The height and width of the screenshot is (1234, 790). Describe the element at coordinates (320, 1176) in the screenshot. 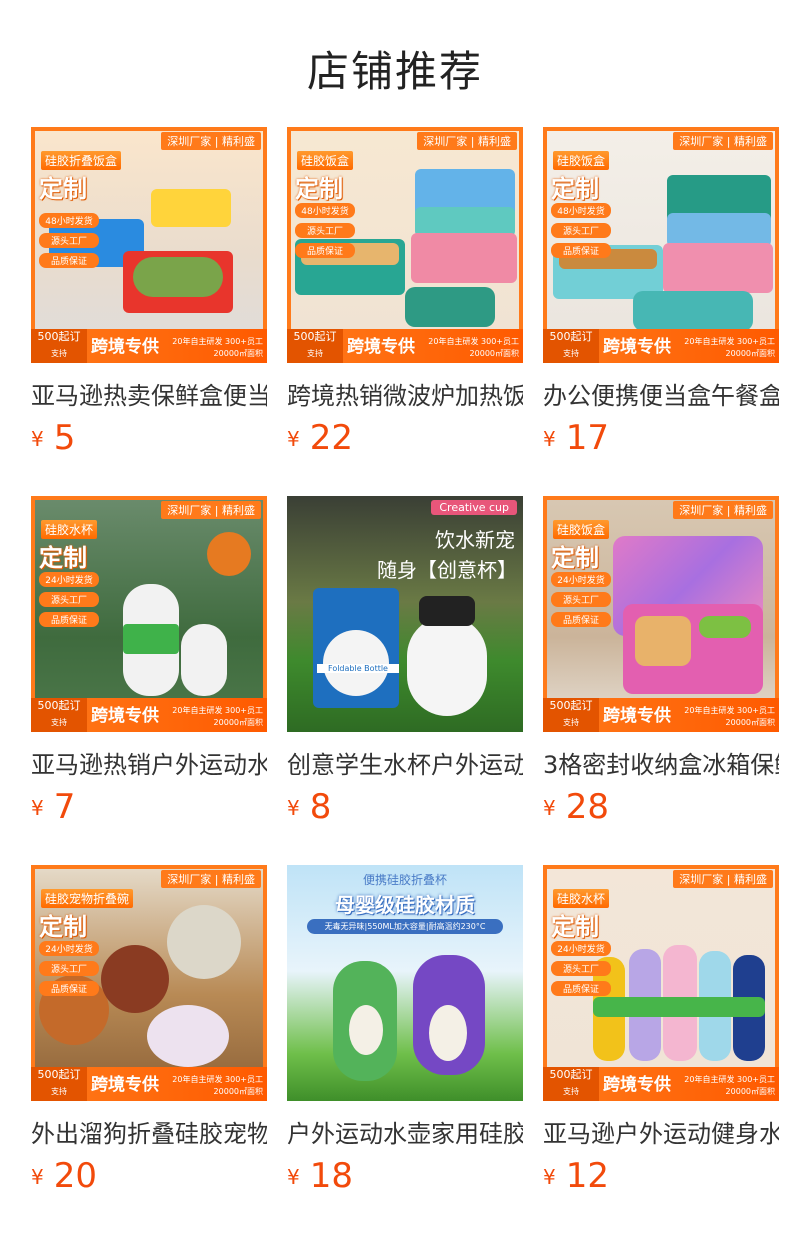

I see `product-price: ¥18` at that location.